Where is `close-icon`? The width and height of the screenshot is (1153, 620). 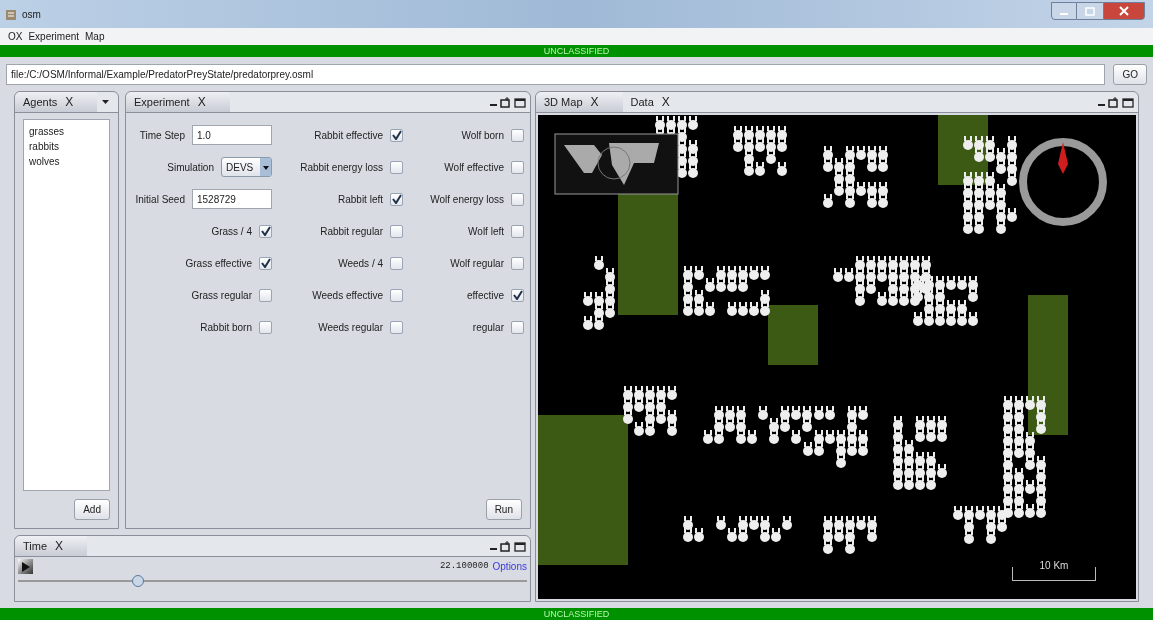
close-icon is located at coordinates (1124, 11).